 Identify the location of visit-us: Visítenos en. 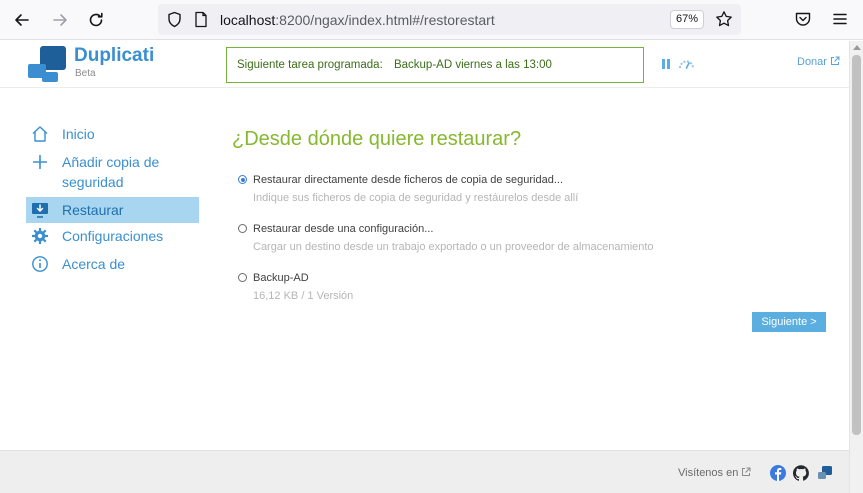
(714, 473).